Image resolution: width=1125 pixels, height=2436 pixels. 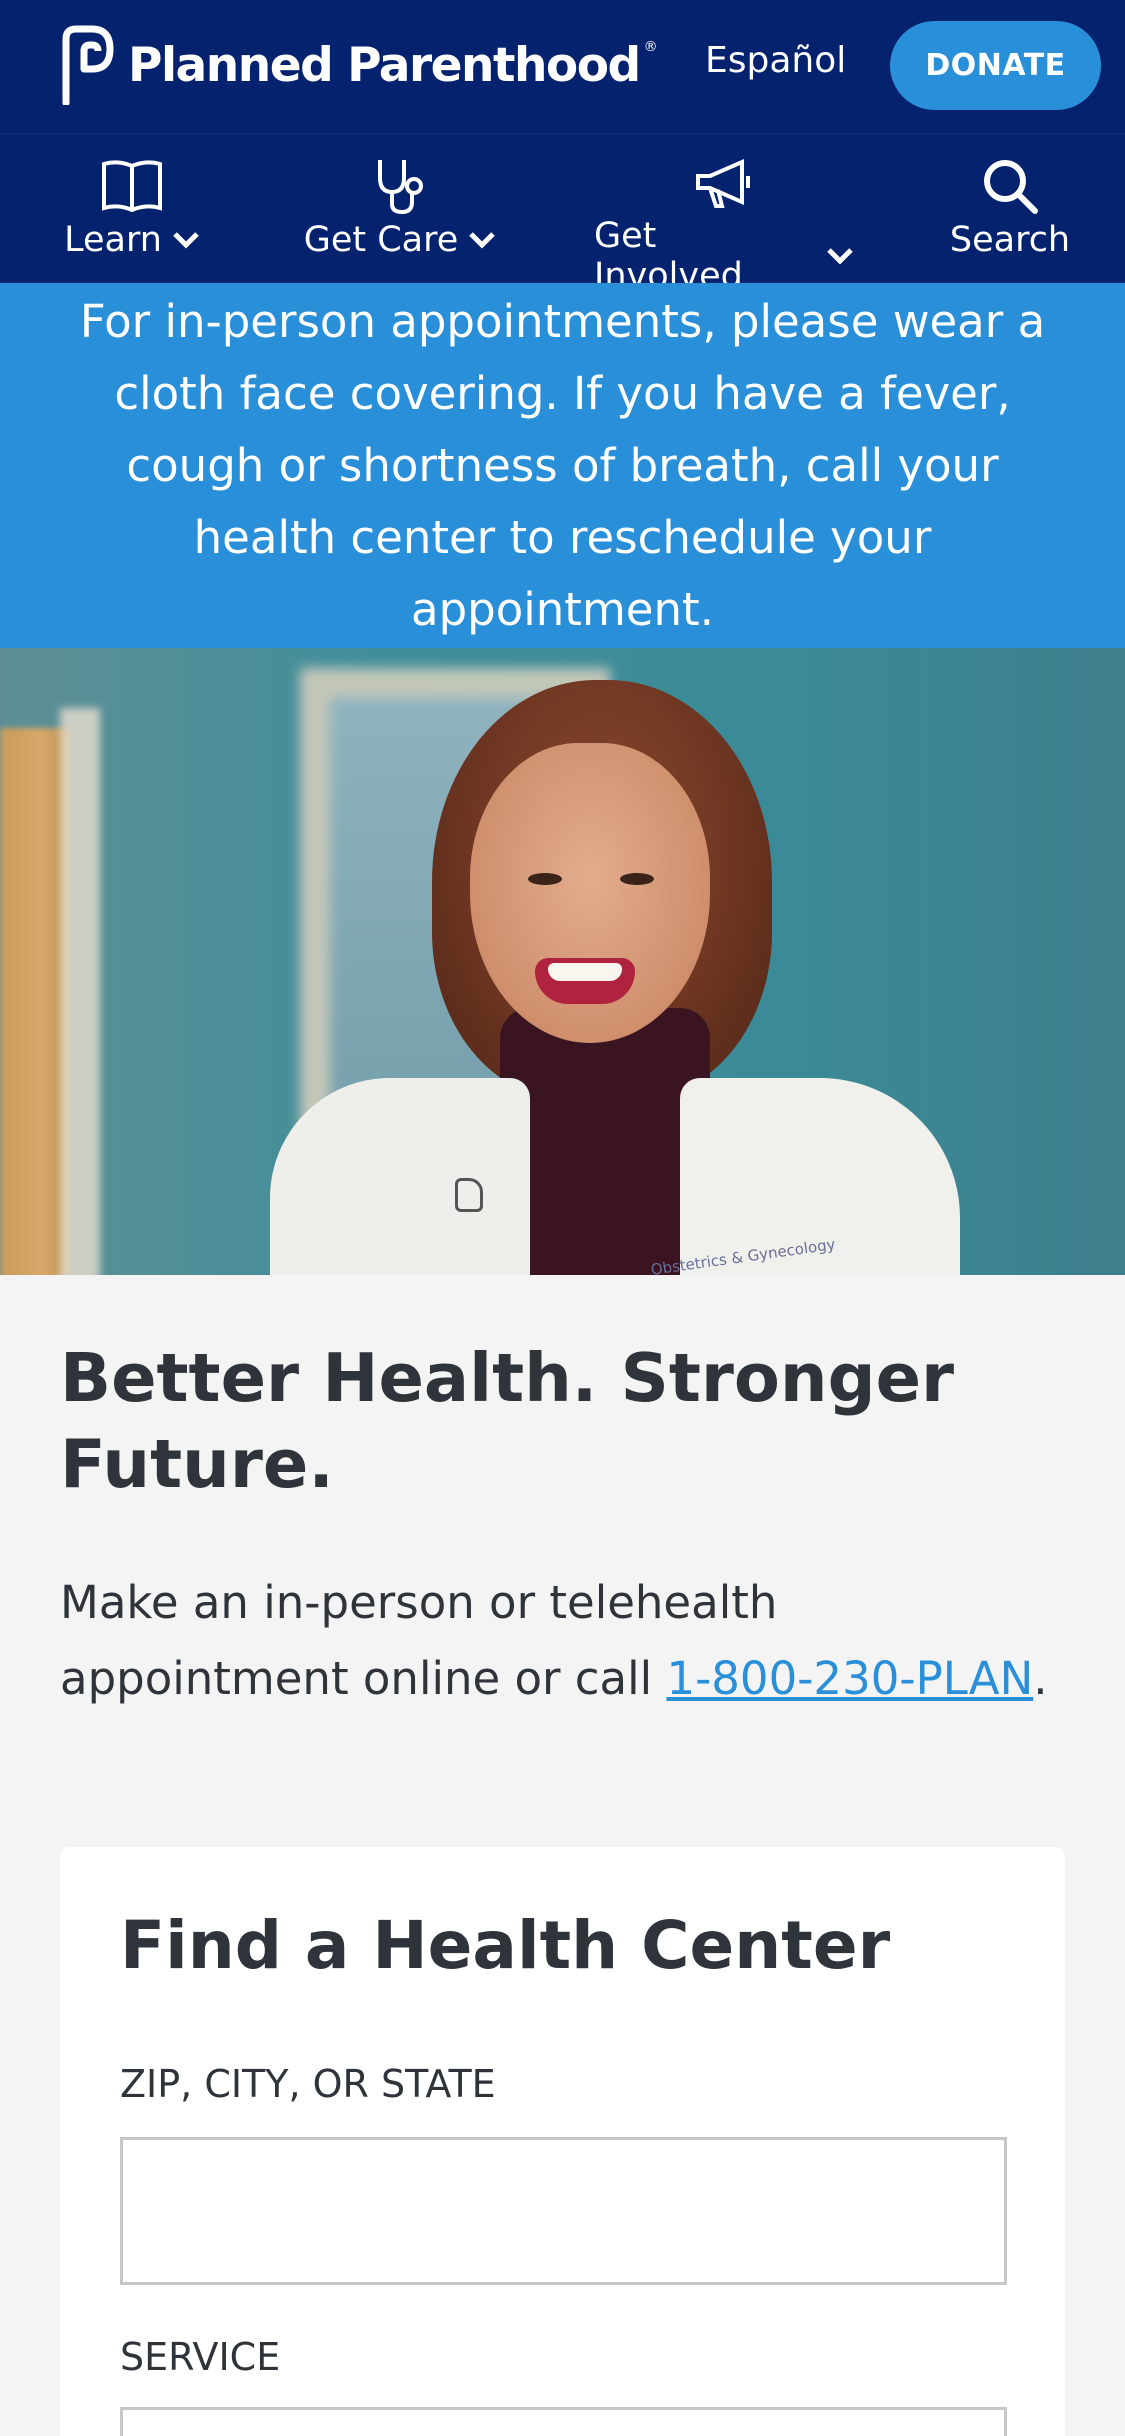 What do you see at coordinates (562, 214) in the screenshot?
I see `main-nav: Learn Get Care Get Involved Search` at bounding box center [562, 214].